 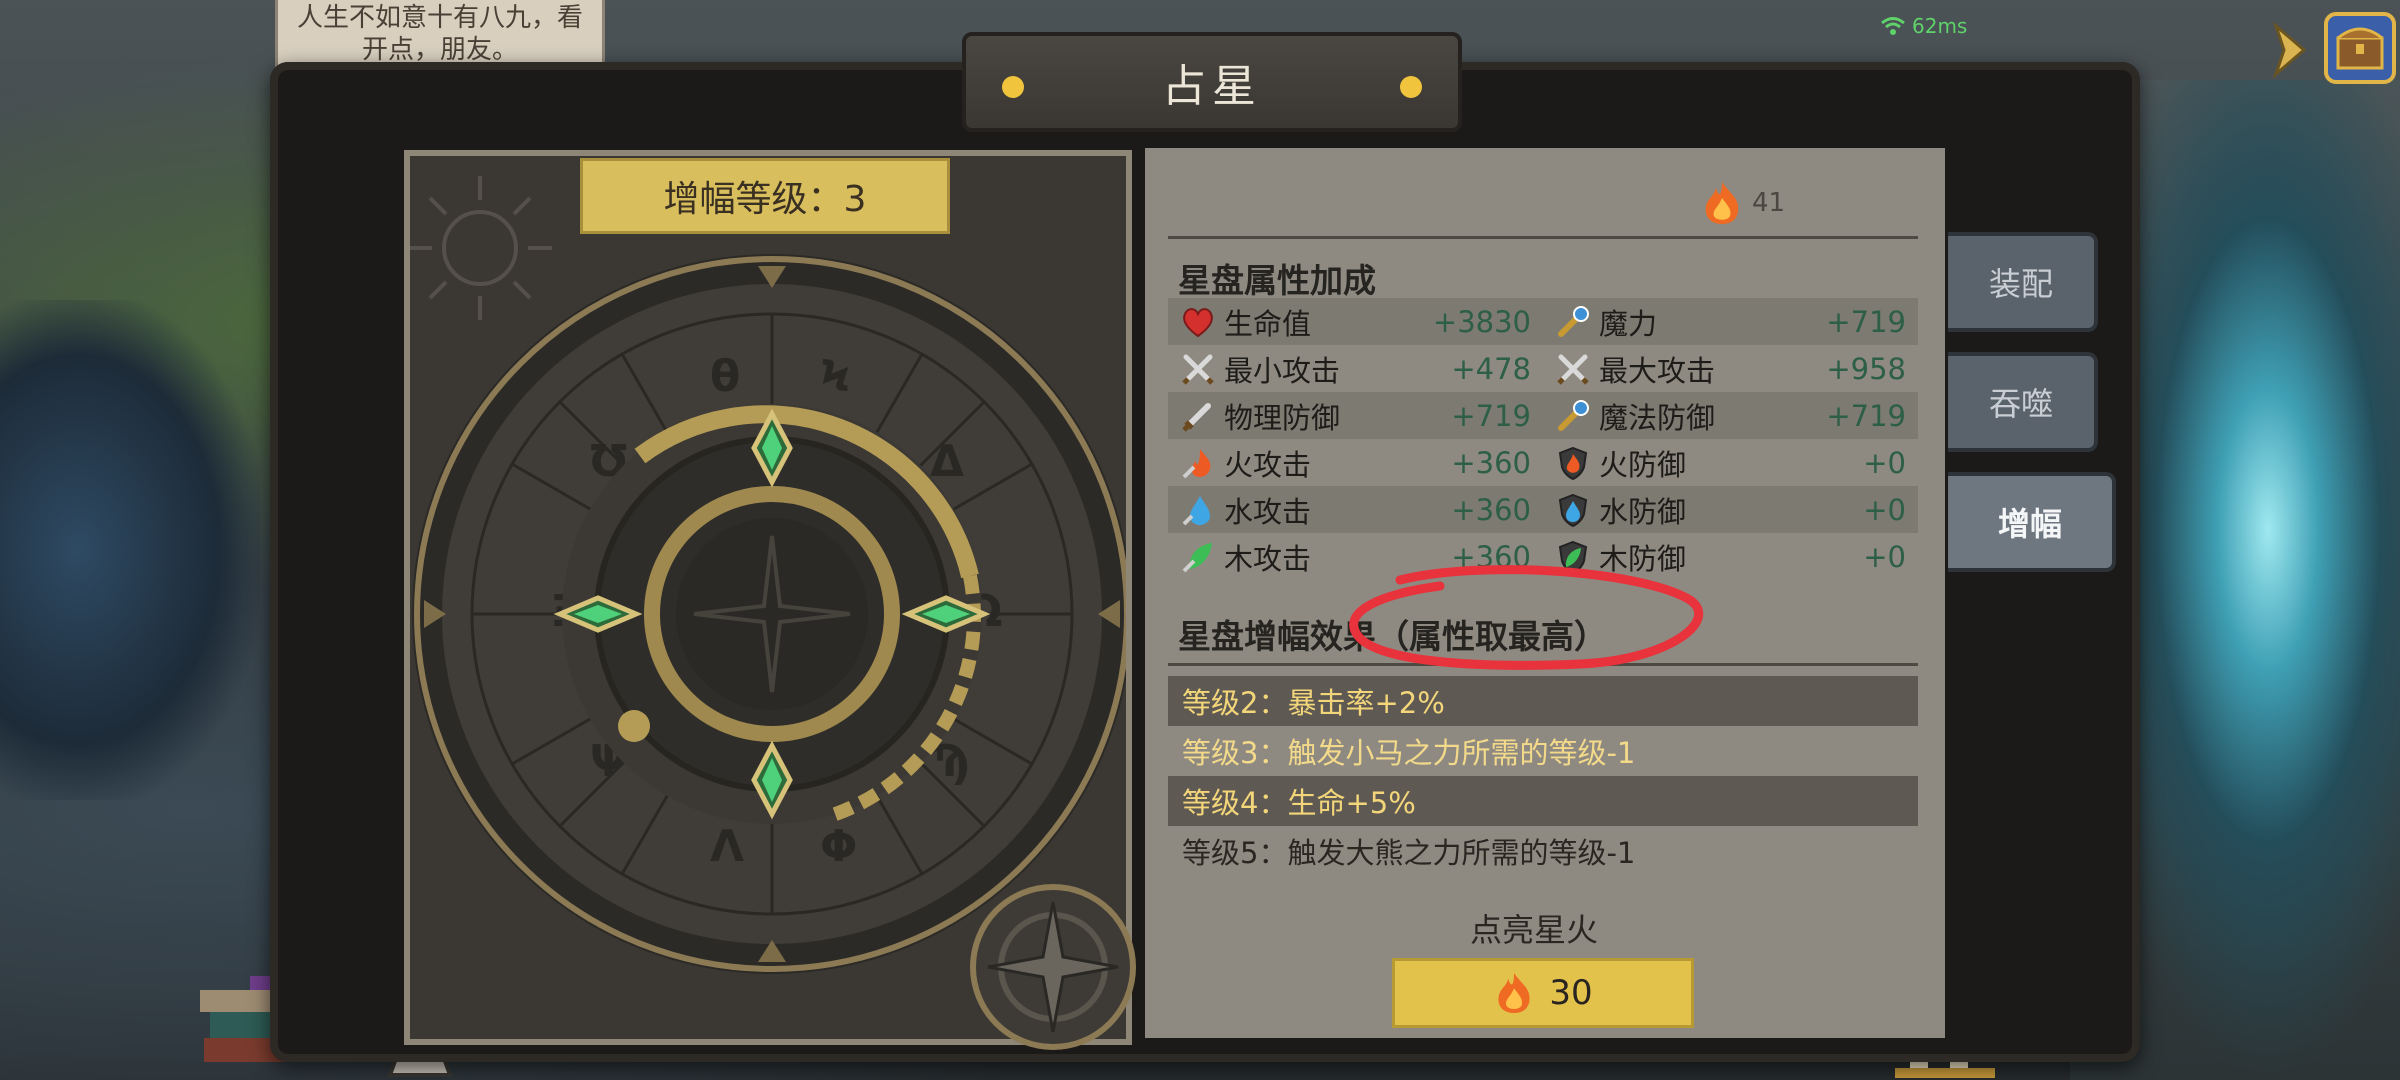 I want to click on network-status: 62ms, so click(x=1923, y=26).